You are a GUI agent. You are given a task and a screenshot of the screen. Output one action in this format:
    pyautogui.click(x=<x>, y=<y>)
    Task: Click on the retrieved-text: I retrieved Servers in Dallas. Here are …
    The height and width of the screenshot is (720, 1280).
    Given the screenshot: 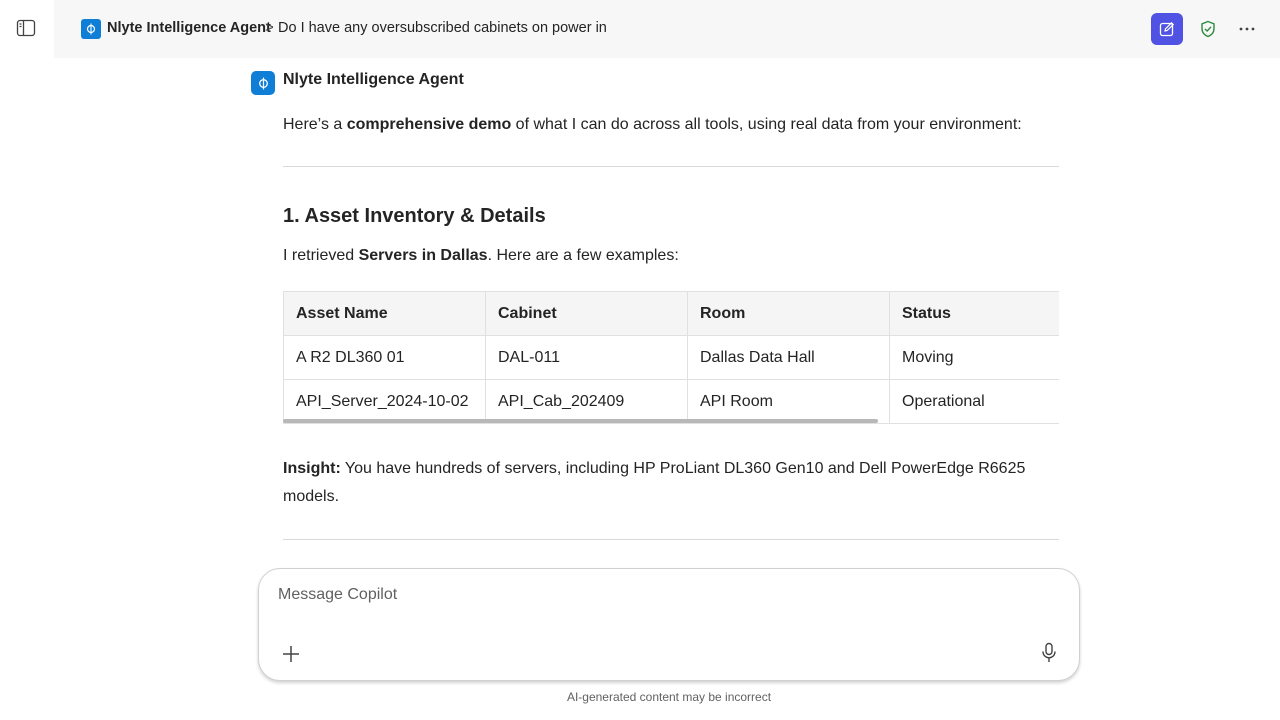 What is the action you would take?
    pyautogui.click(x=481, y=256)
    